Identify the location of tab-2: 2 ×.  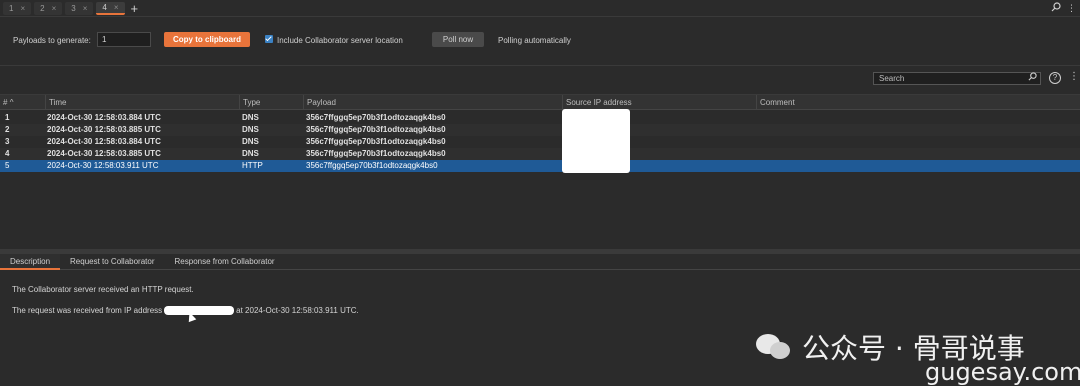
(48, 8).